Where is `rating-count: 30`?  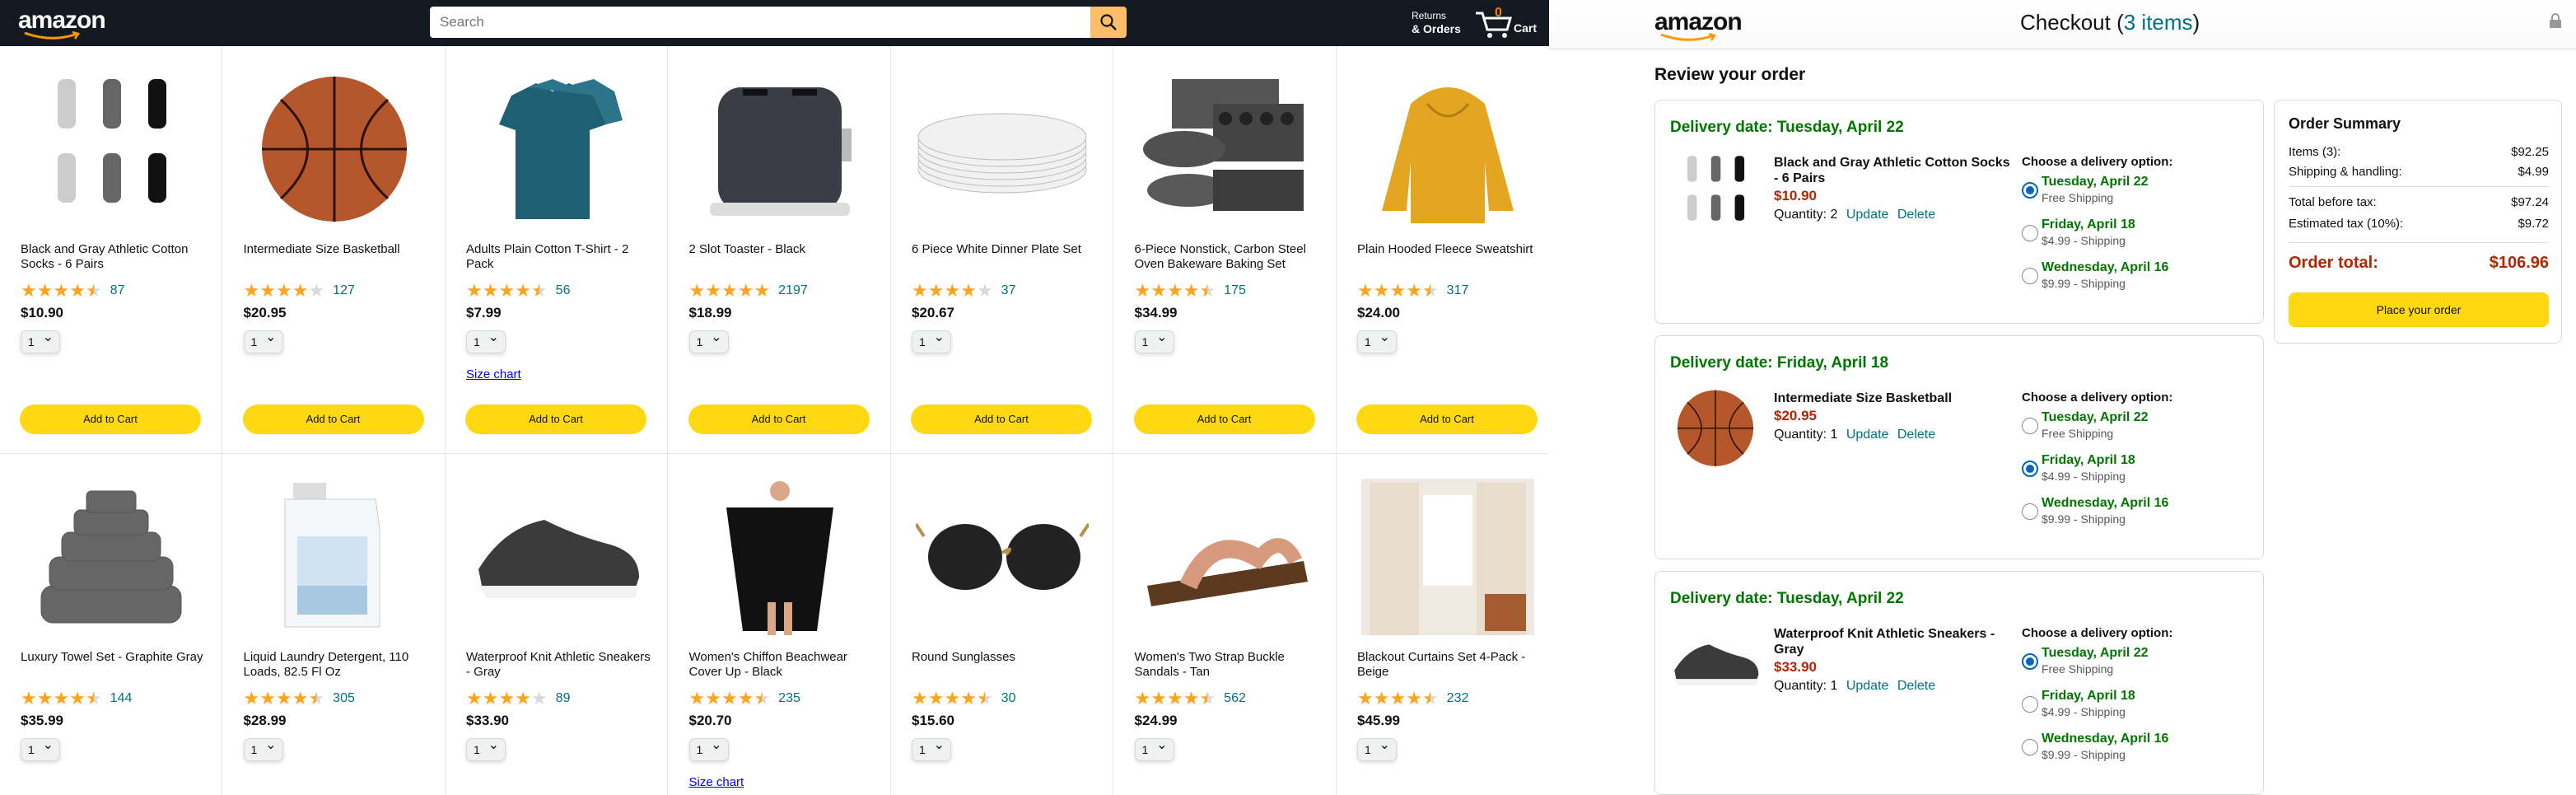
rating-count: 30 is located at coordinates (1008, 698).